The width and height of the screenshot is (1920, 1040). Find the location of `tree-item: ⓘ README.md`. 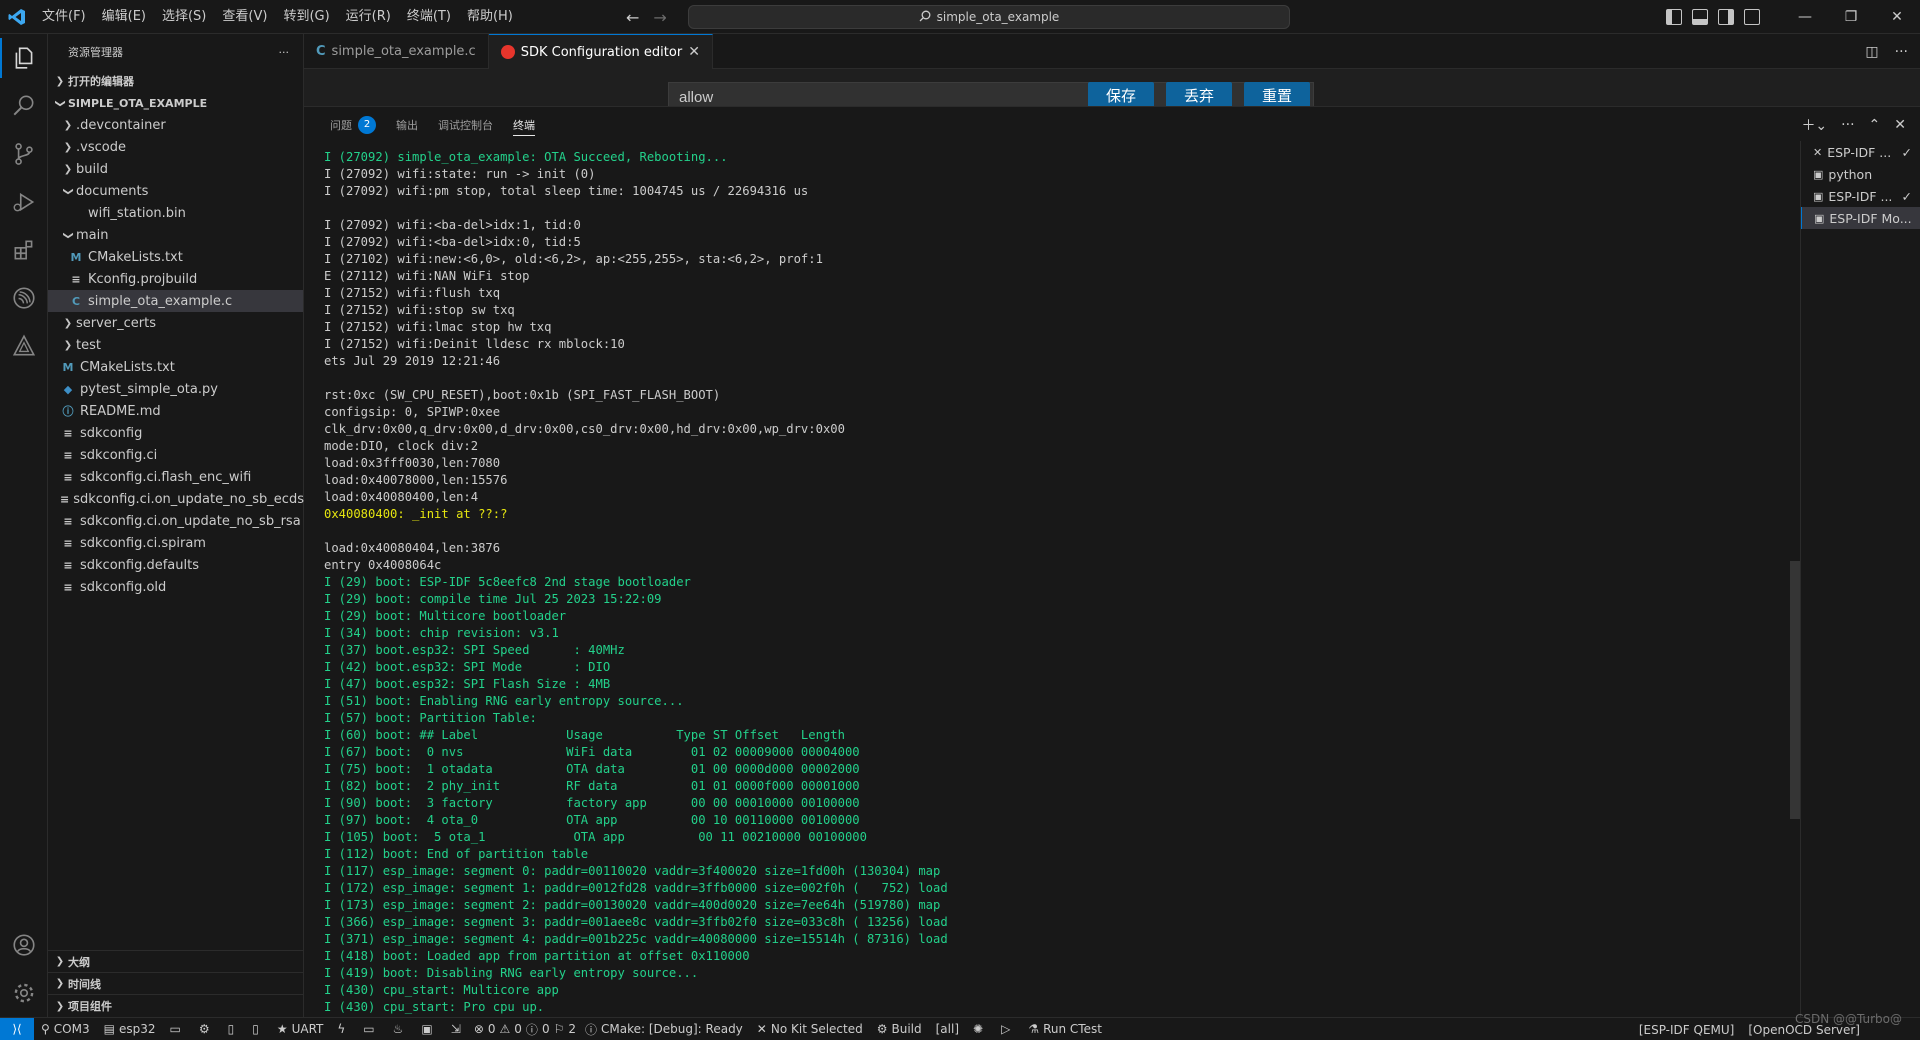

tree-item: ⓘ README.md is located at coordinates (175, 411).